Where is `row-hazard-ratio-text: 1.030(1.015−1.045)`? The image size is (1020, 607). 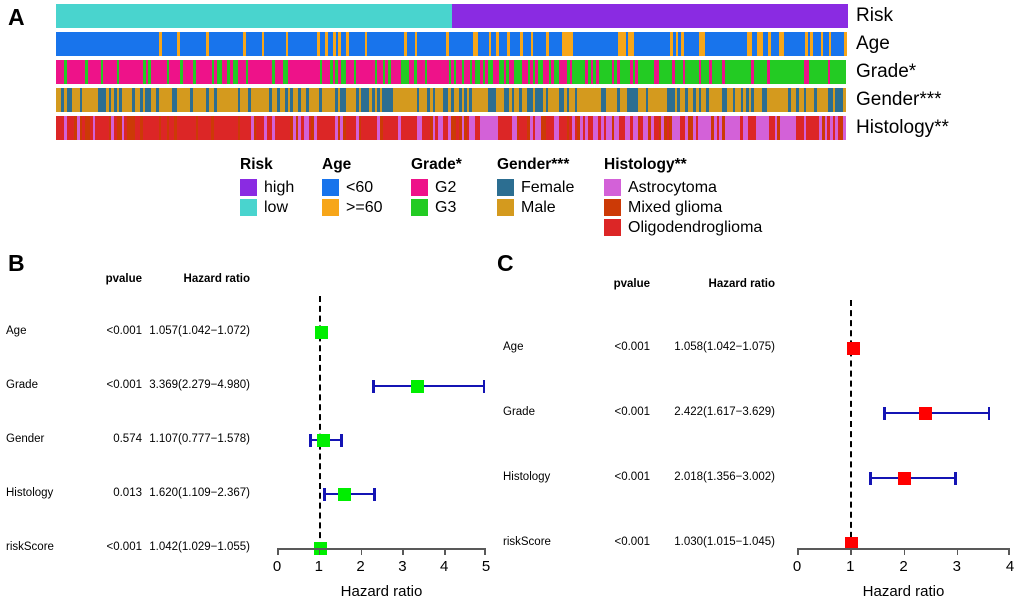 row-hazard-ratio-text: 1.030(1.015−1.045) is located at coordinates (724, 542).